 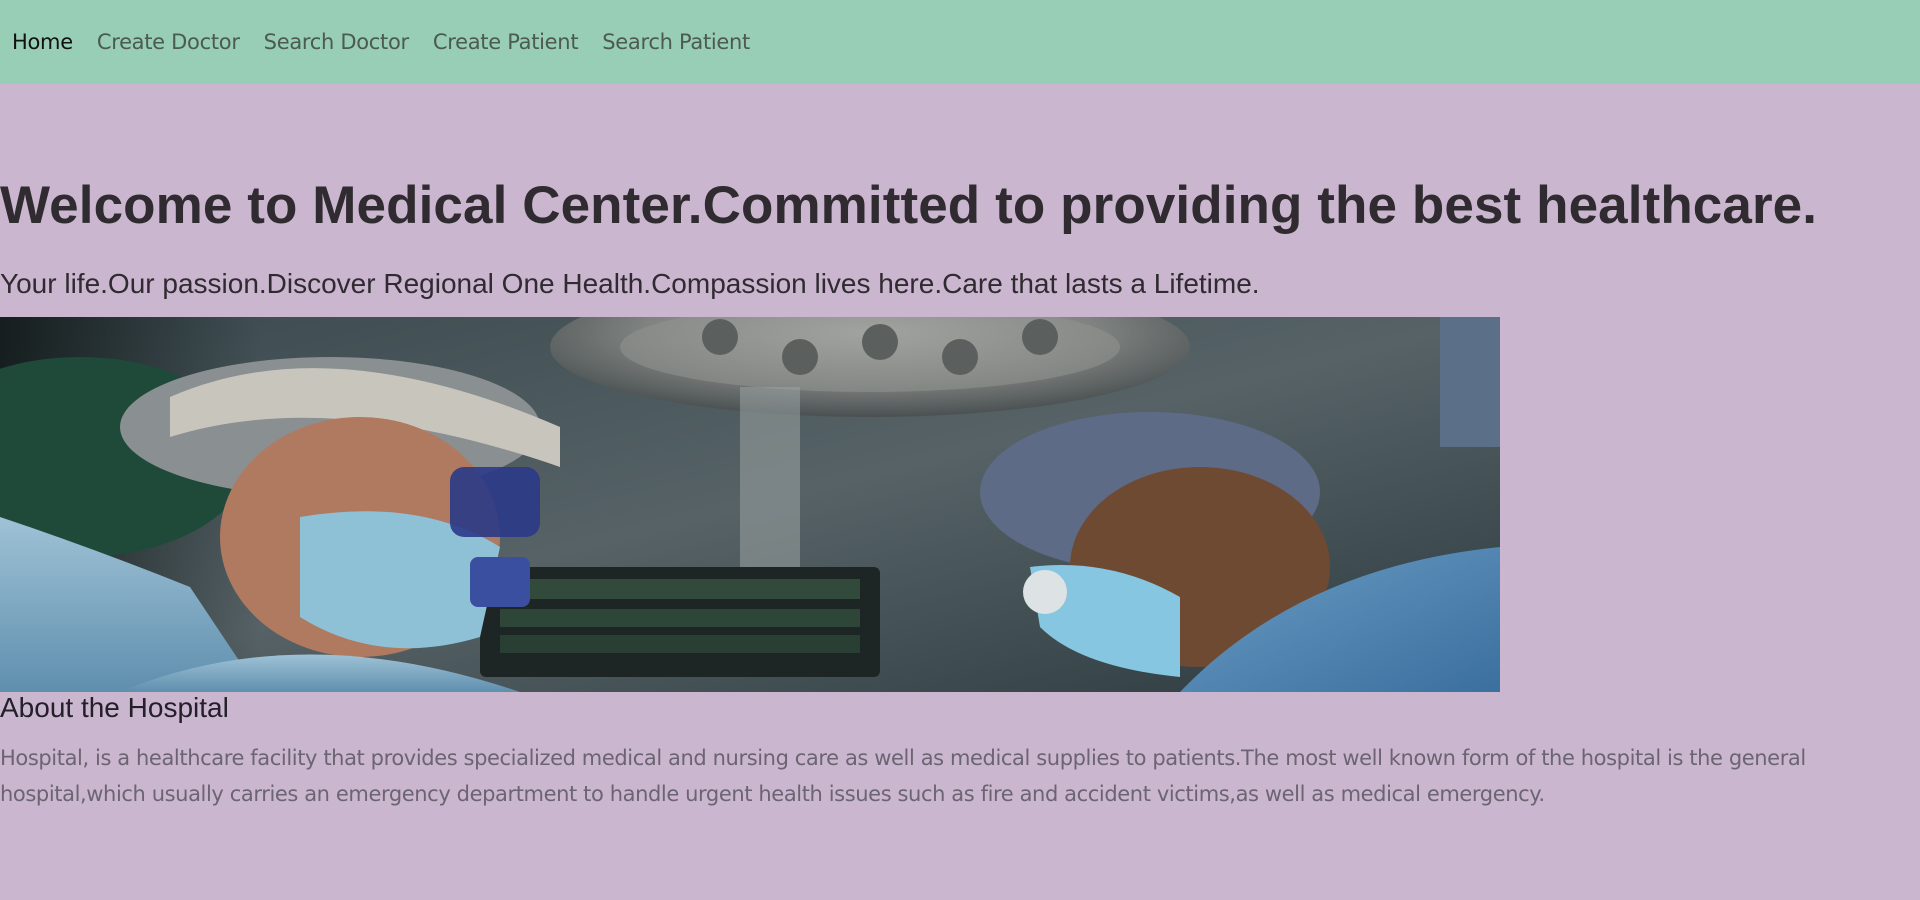 I want to click on nav-create-doctor-link: Create Doctor, so click(x=168, y=42).